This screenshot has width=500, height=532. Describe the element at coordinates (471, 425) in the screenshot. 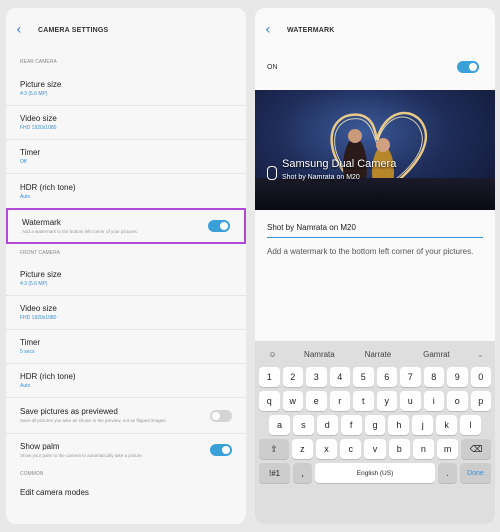

I see `key: l` at that location.